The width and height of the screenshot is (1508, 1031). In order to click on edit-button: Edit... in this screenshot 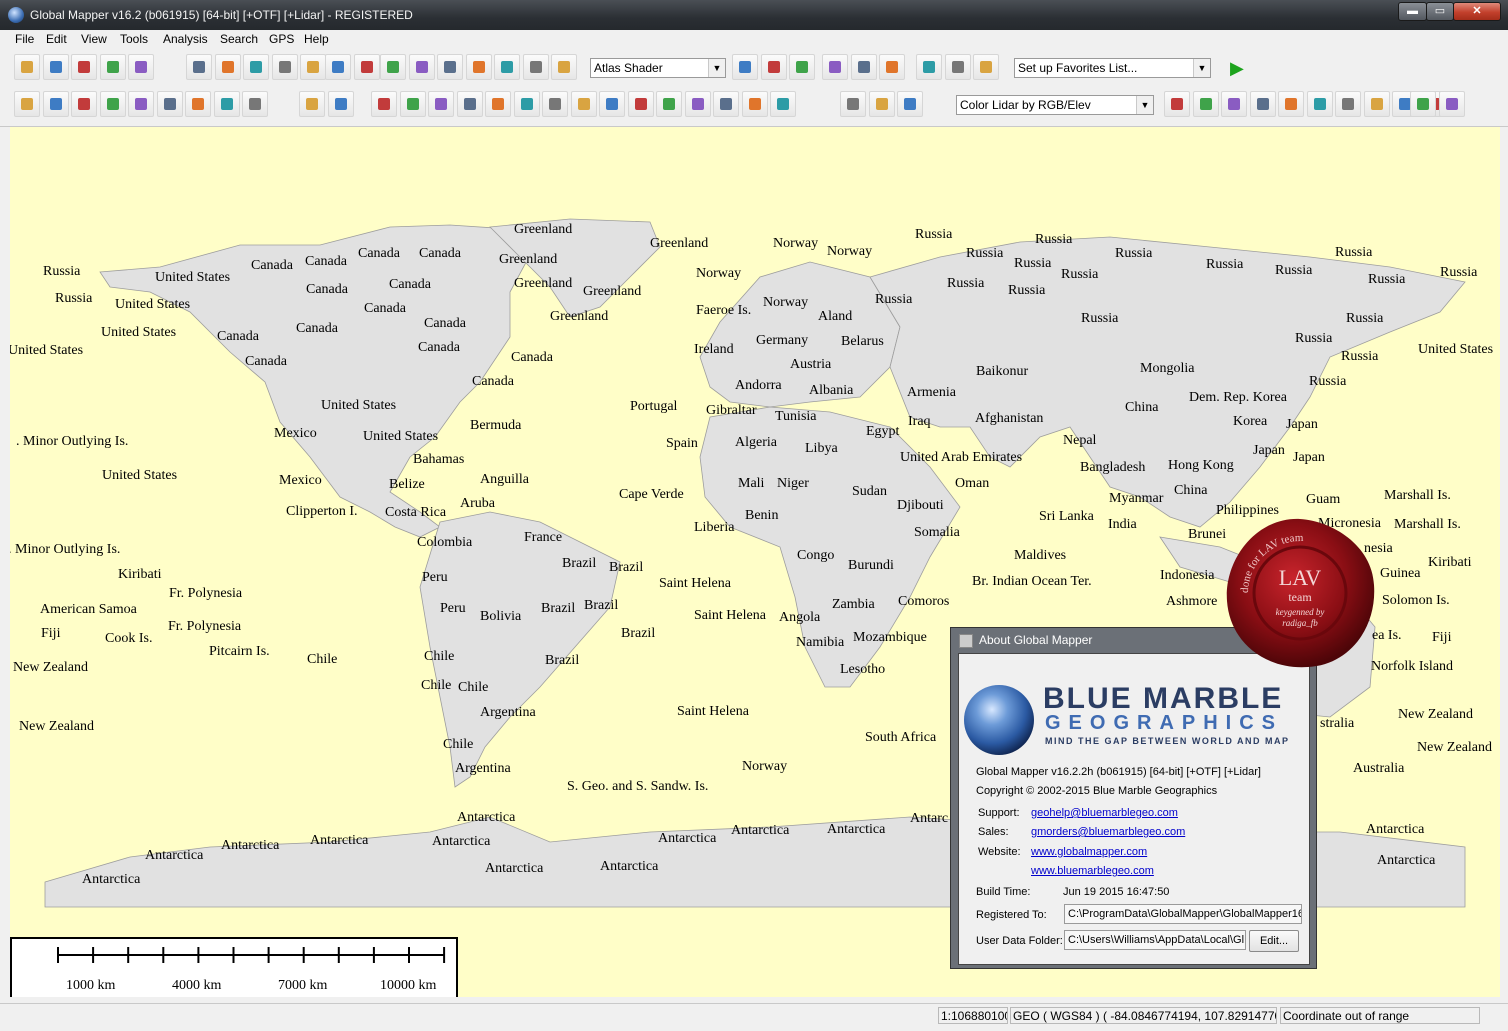, I will do `click(1274, 941)`.